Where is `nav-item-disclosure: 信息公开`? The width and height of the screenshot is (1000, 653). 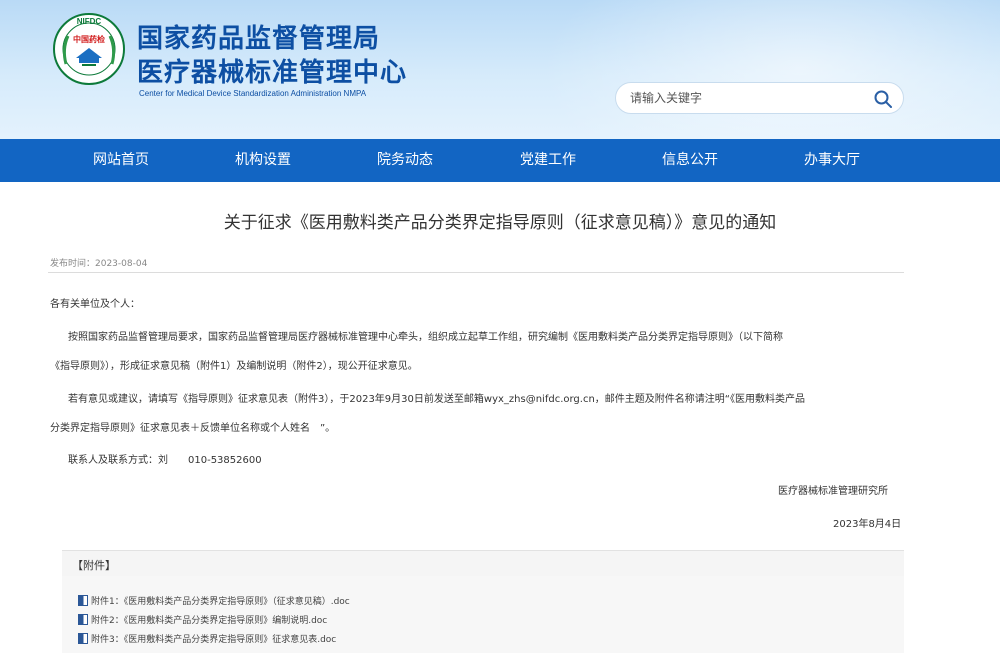
nav-item-disclosure: 信息公开 is located at coordinates (690, 160).